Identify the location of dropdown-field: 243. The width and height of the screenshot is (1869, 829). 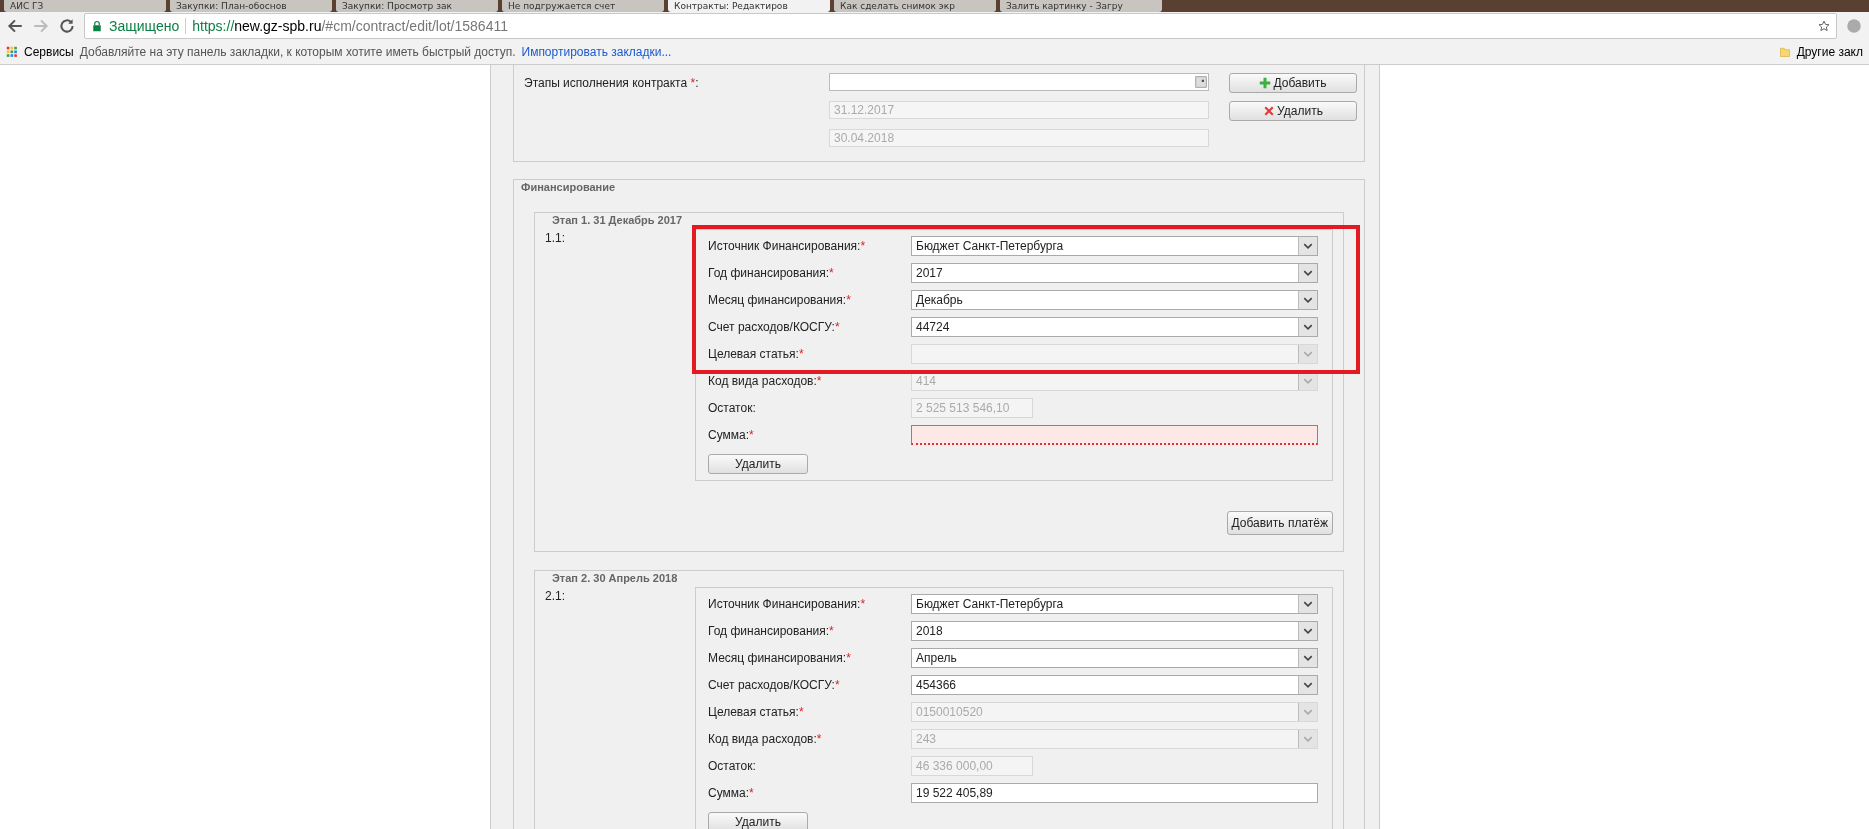
(1114, 739).